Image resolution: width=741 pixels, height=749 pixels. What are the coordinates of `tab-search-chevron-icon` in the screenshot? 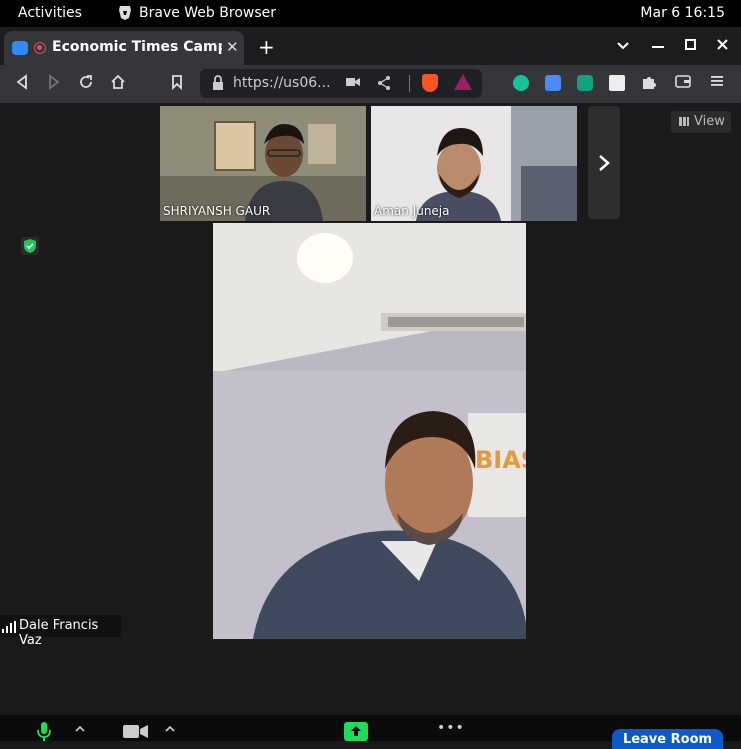 It's located at (623, 46).